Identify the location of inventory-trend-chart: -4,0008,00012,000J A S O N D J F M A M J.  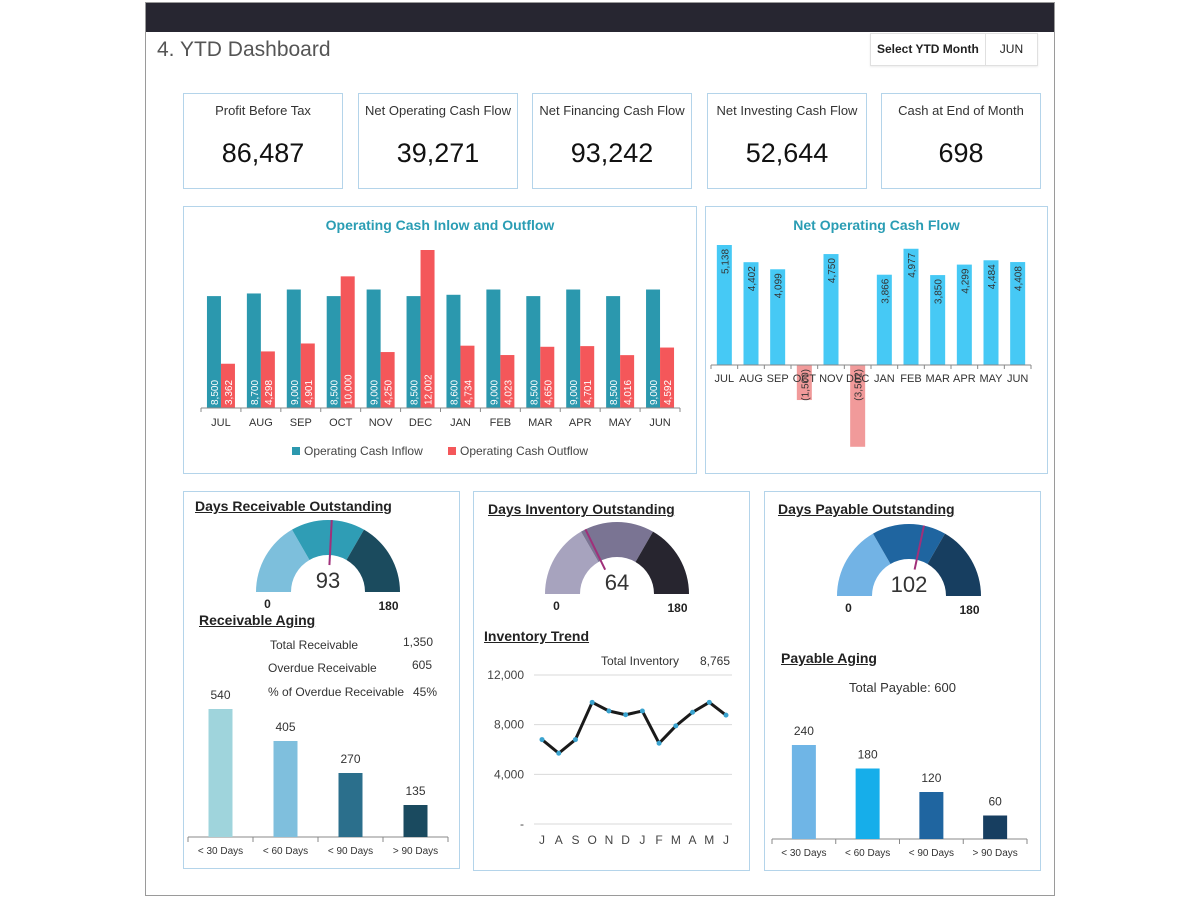
(609, 758).